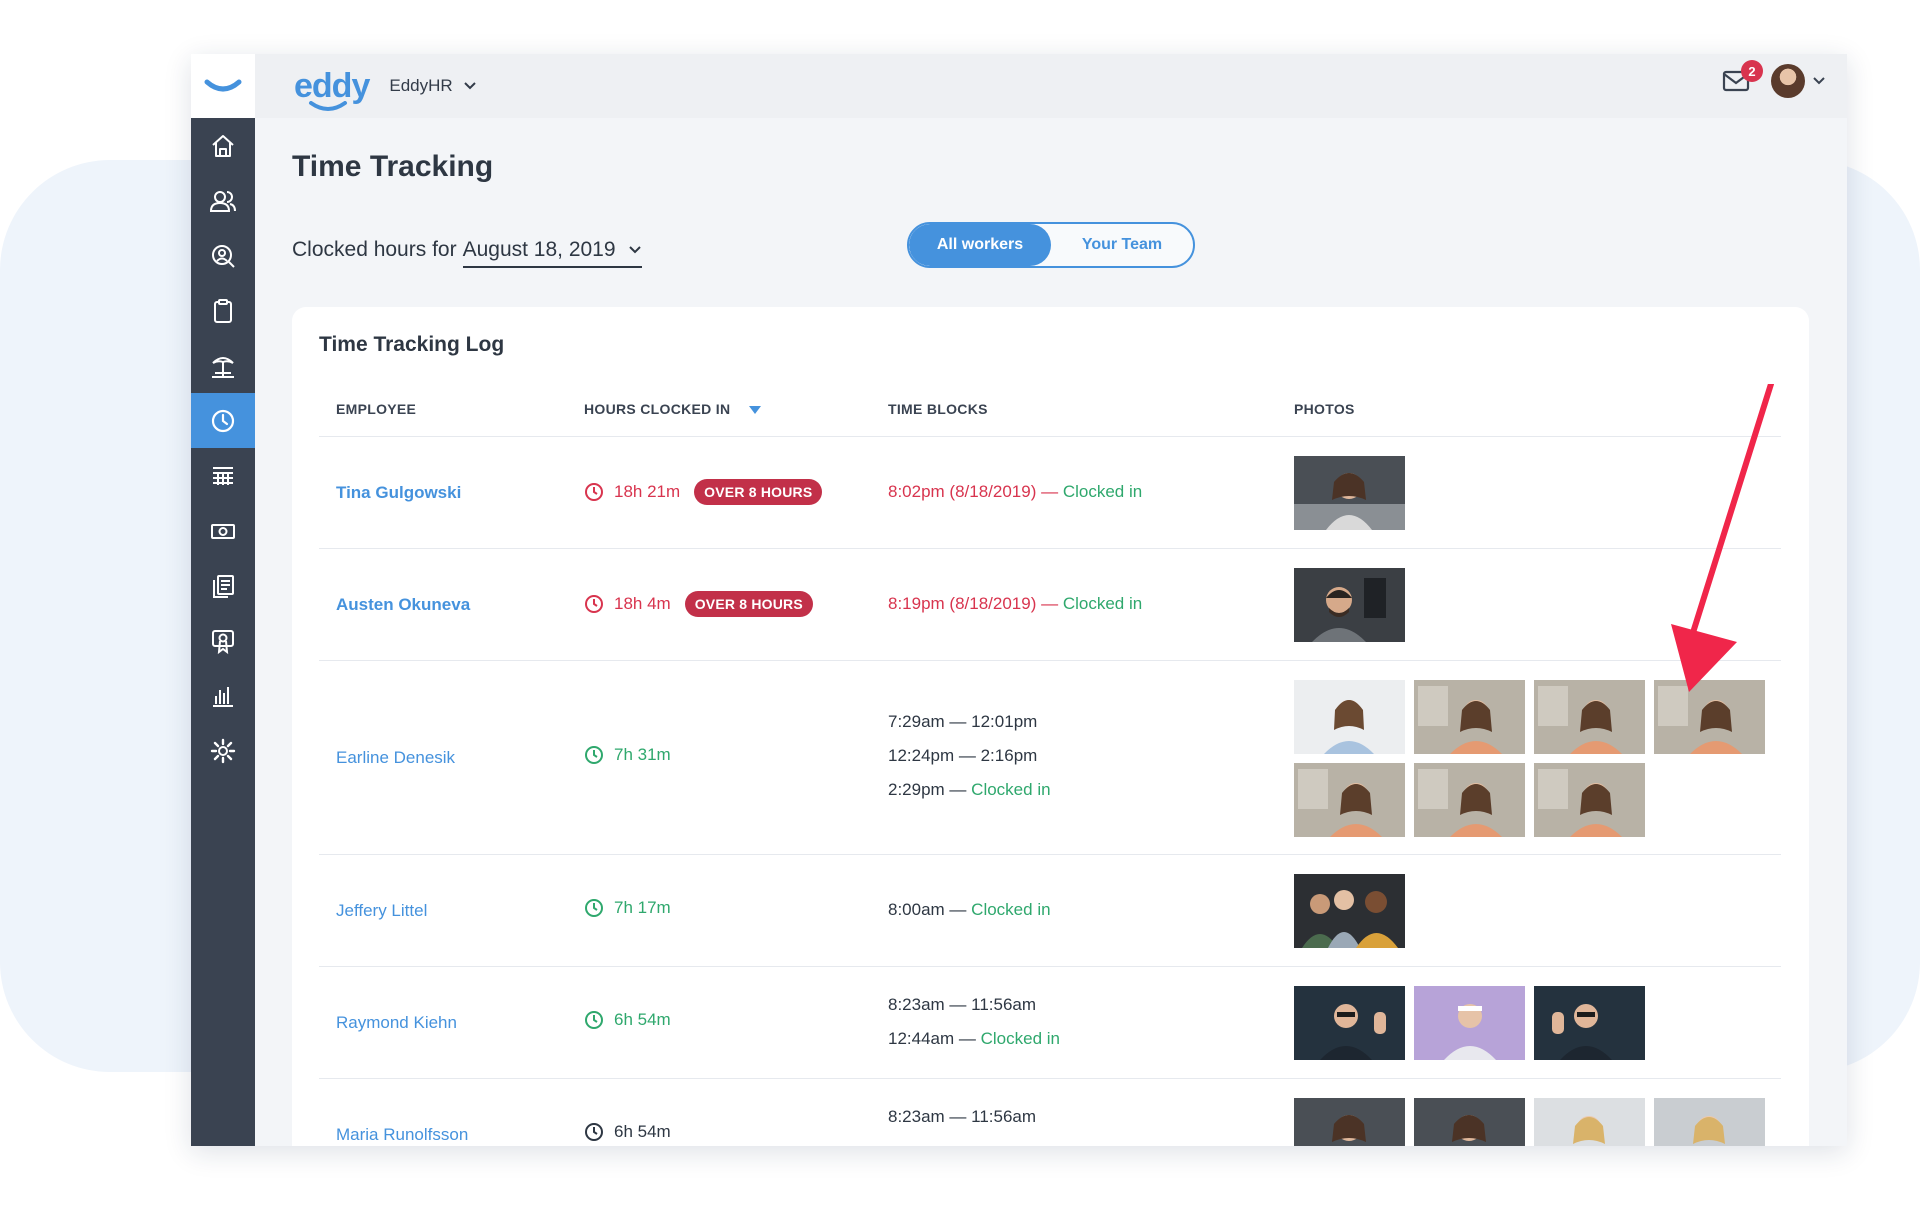 Image resolution: width=1920 pixels, height=1232 pixels. I want to click on time-block: 7:29am — 12:01pm, so click(963, 721).